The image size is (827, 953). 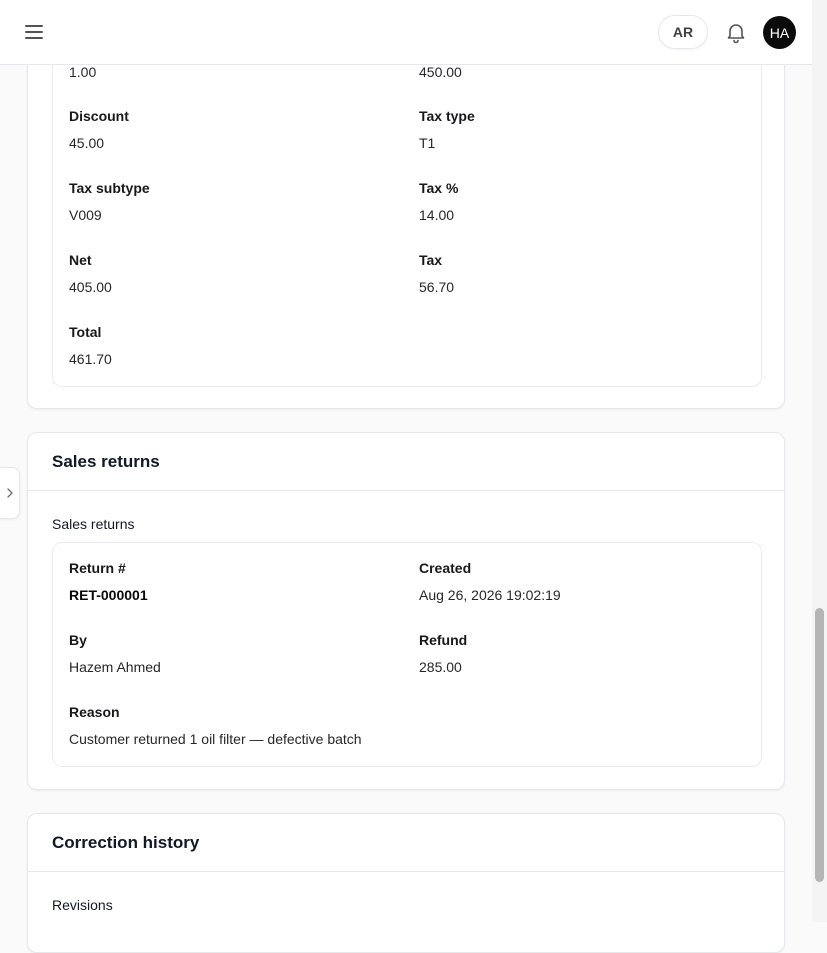 What do you see at coordinates (108, 595) in the screenshot?
I see `return-number-value: RET-000001` at bounding box center [108, 595].